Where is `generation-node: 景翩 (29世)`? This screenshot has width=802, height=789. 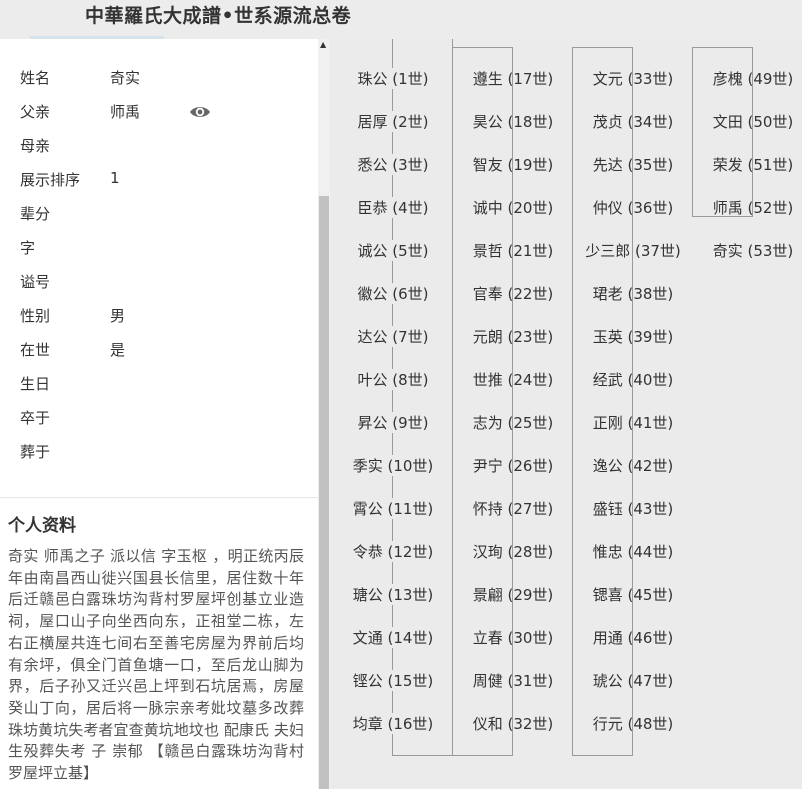
generation-node: 景翩 (29世) is located at coordinates (513, 594).